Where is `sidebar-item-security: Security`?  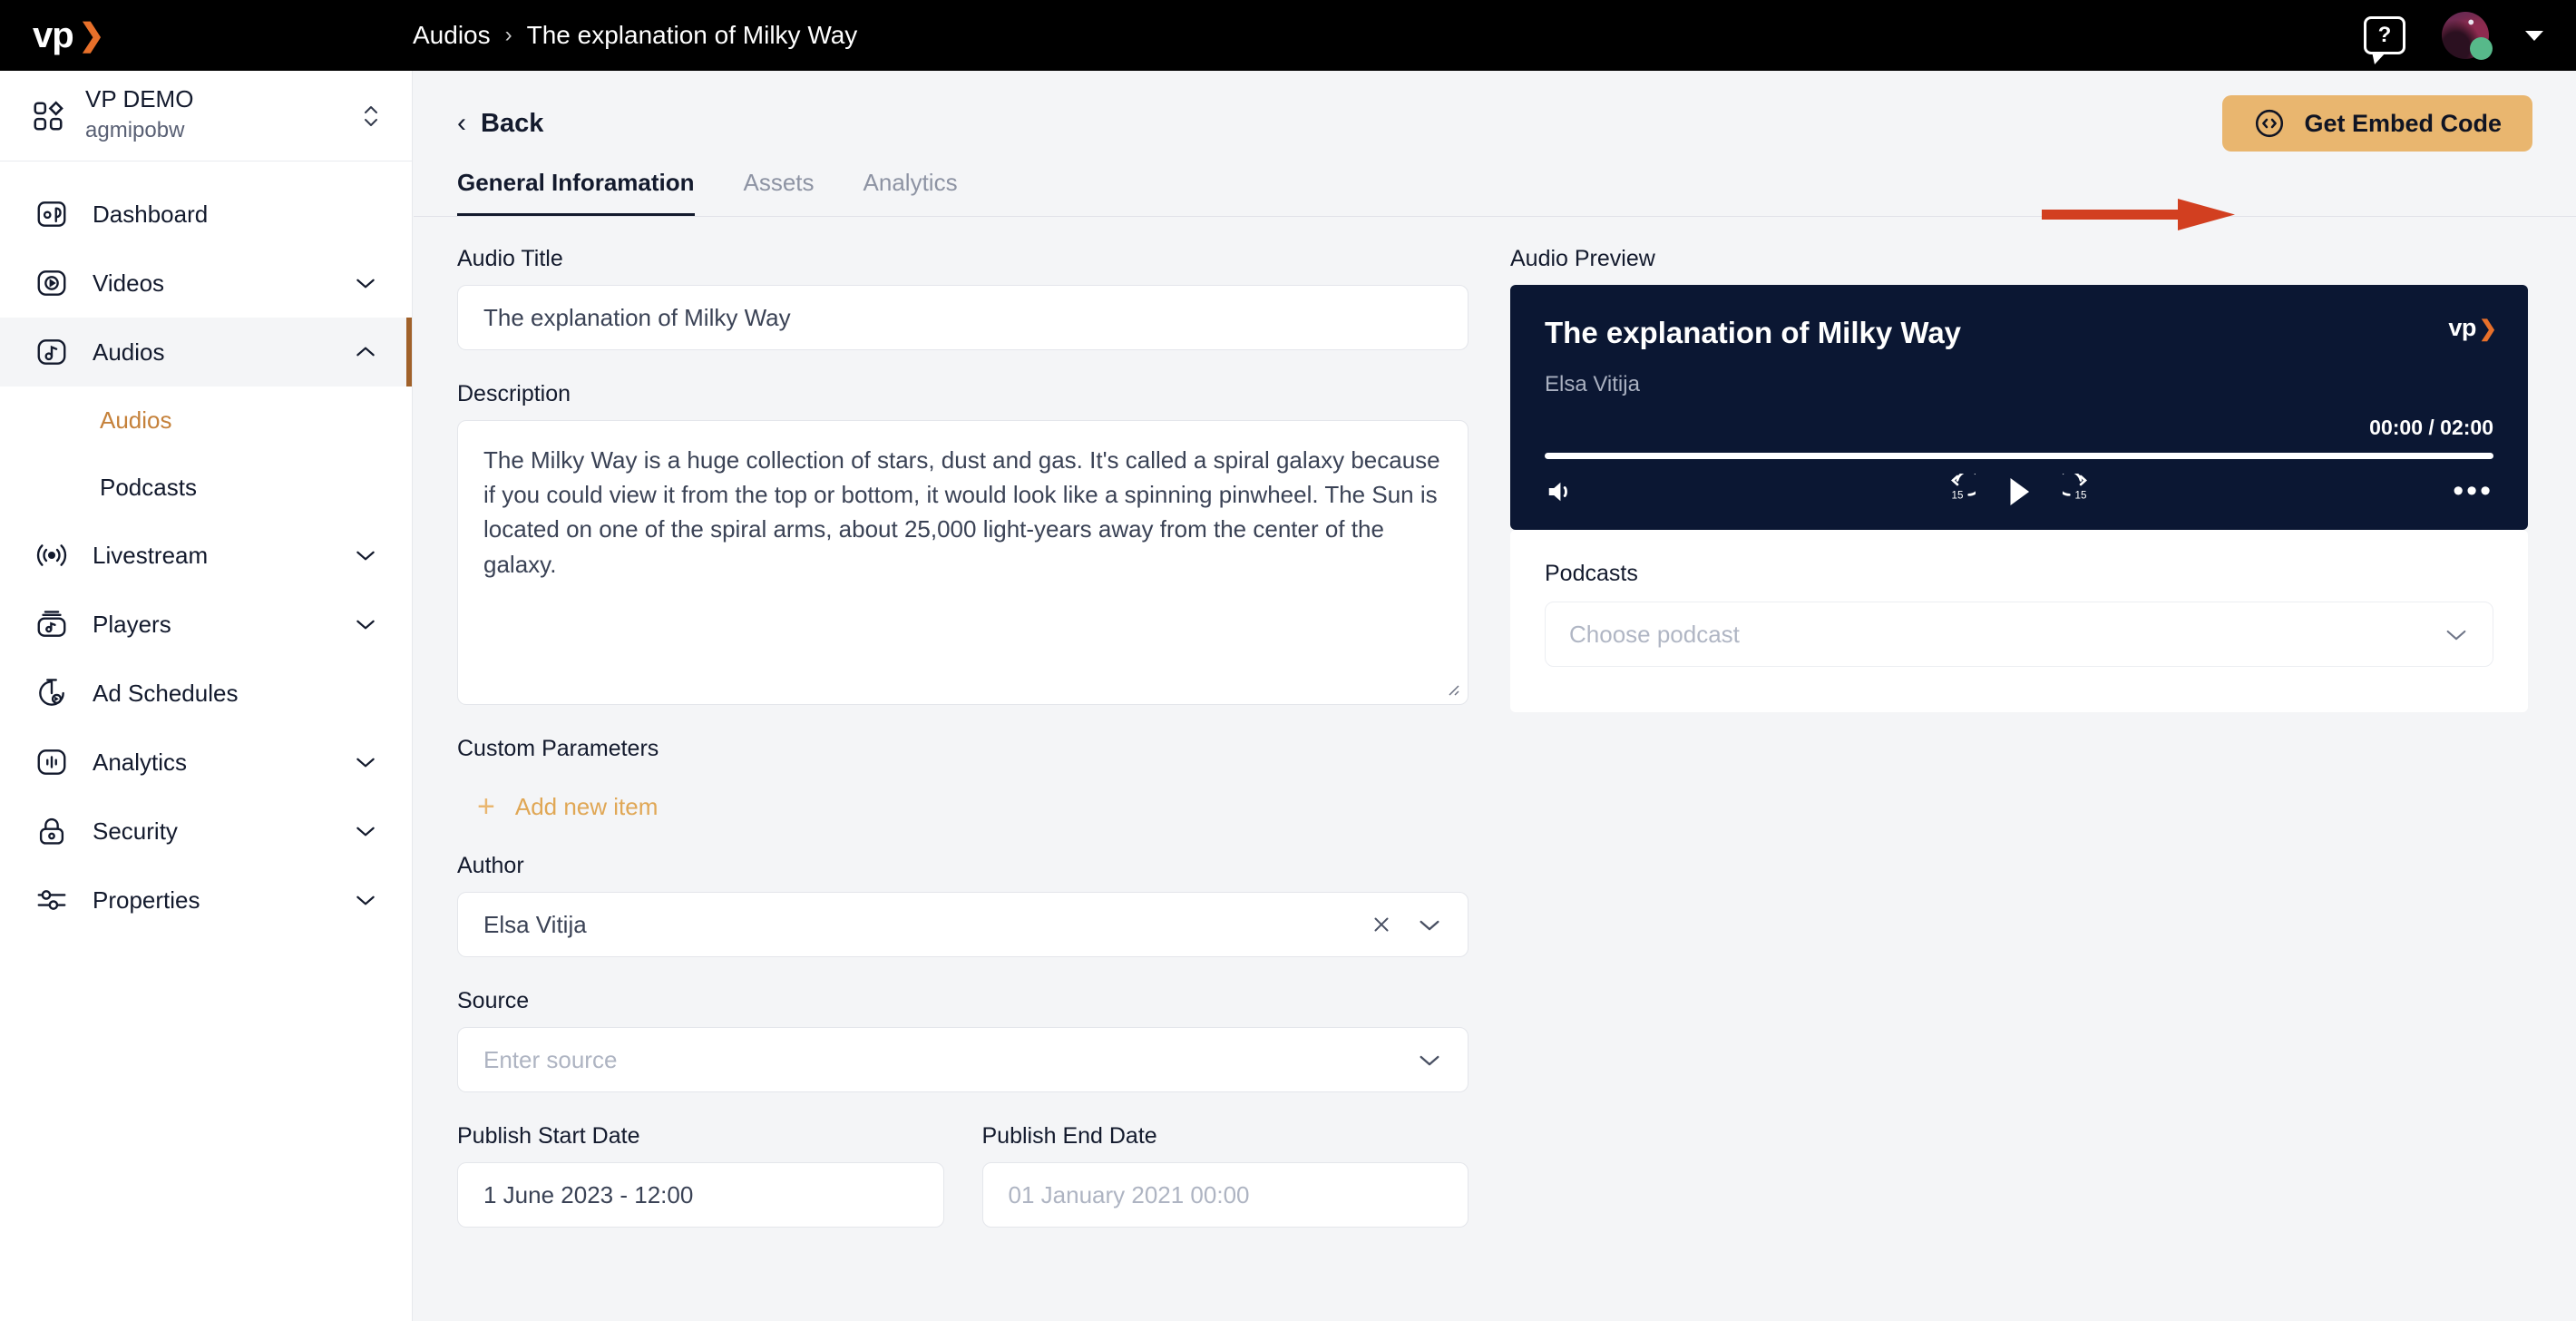 sidebar-item-security: Security is located at coordinates (206, 831).